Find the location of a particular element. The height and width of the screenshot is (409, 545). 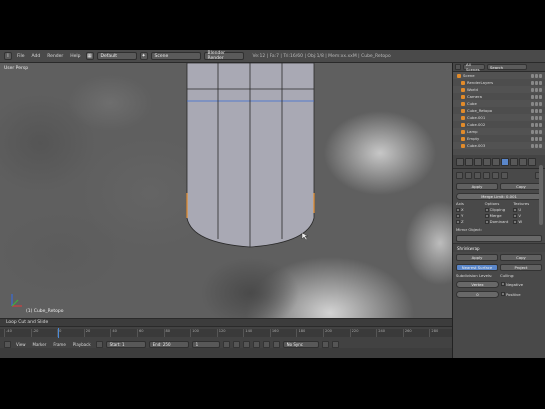

tex-u-checkbox is located at coordinates (515, 210).